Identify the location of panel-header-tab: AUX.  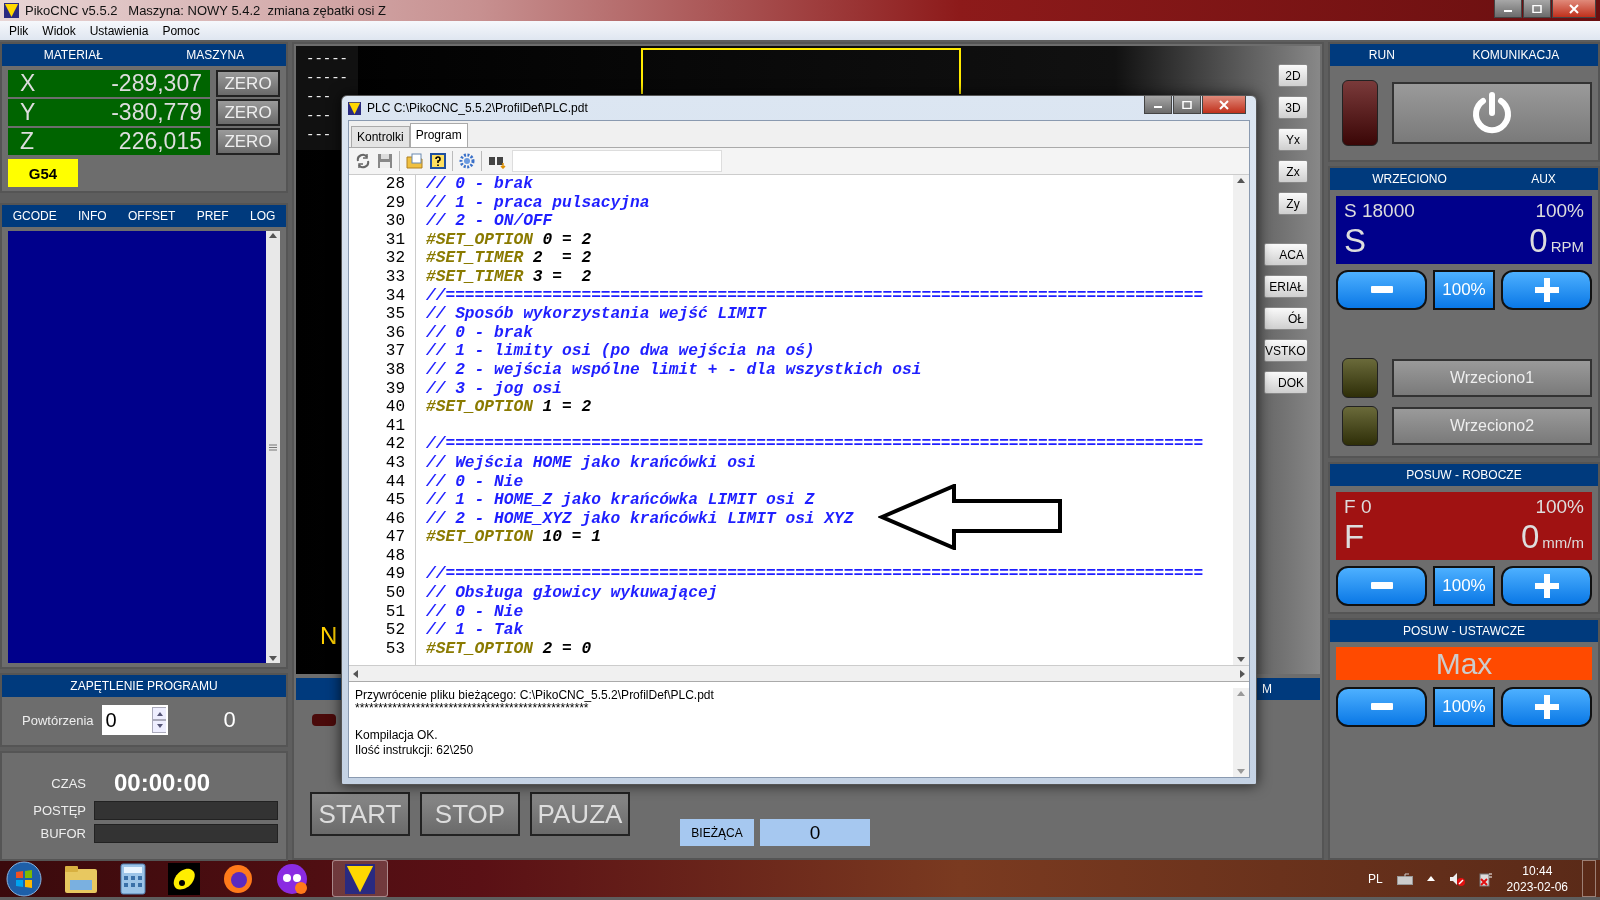
(1543, 179).